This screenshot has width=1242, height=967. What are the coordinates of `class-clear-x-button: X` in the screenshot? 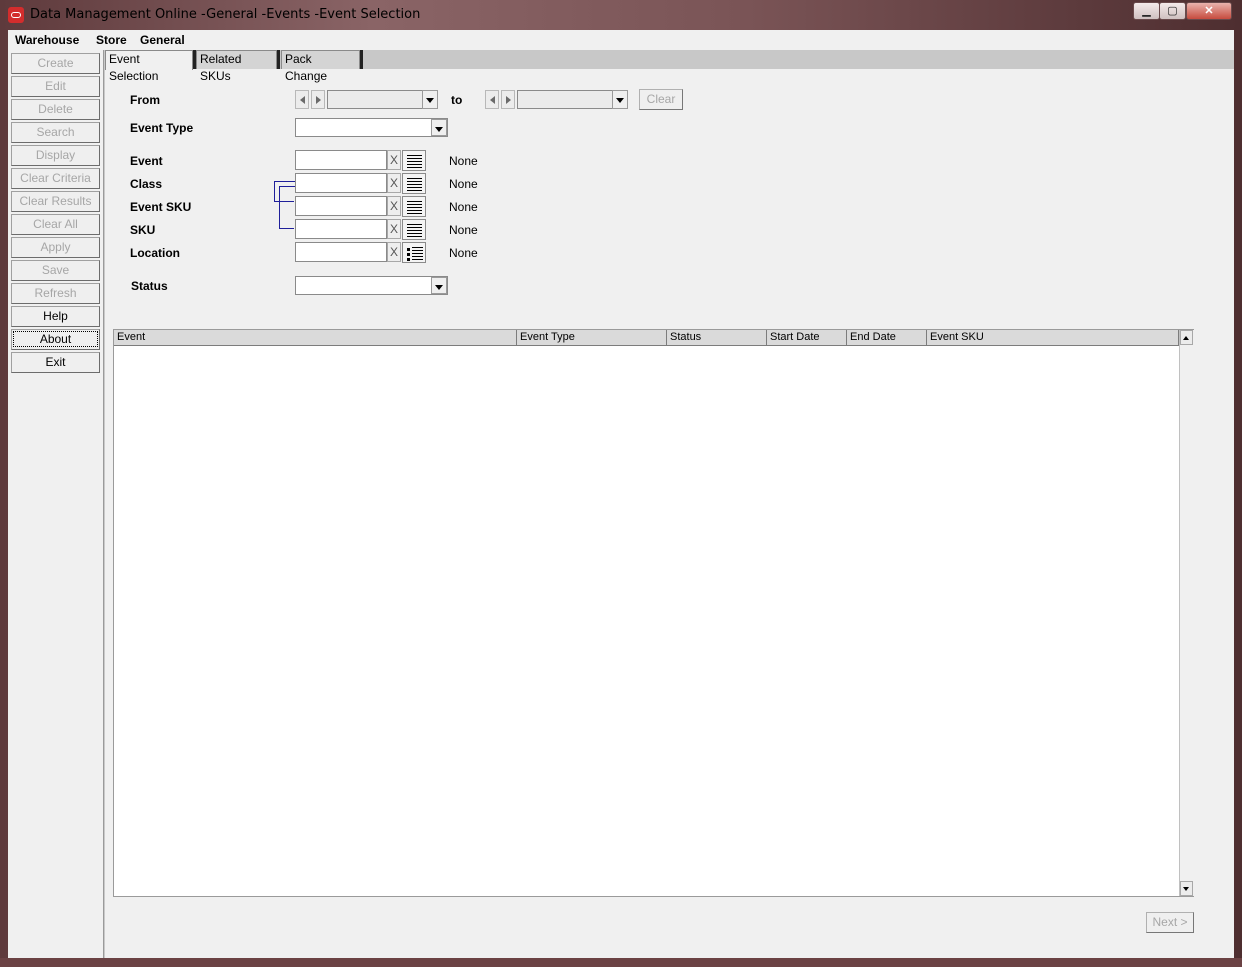 It's located at (394, 183).